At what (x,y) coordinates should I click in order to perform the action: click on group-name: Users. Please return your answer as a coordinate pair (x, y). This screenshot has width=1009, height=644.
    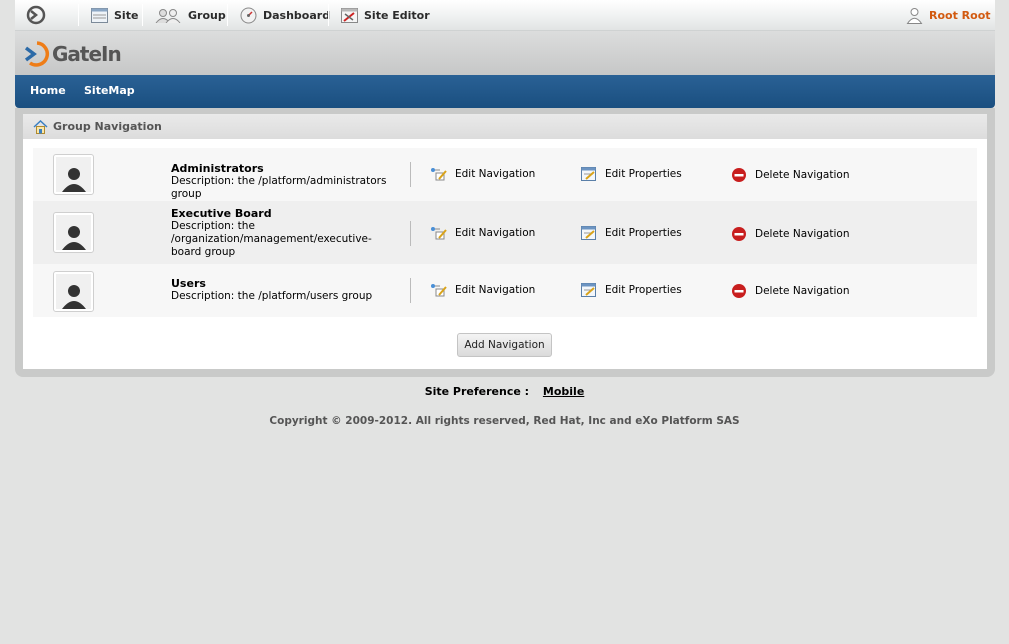
    Looking at the image, I should click on (188, 283).